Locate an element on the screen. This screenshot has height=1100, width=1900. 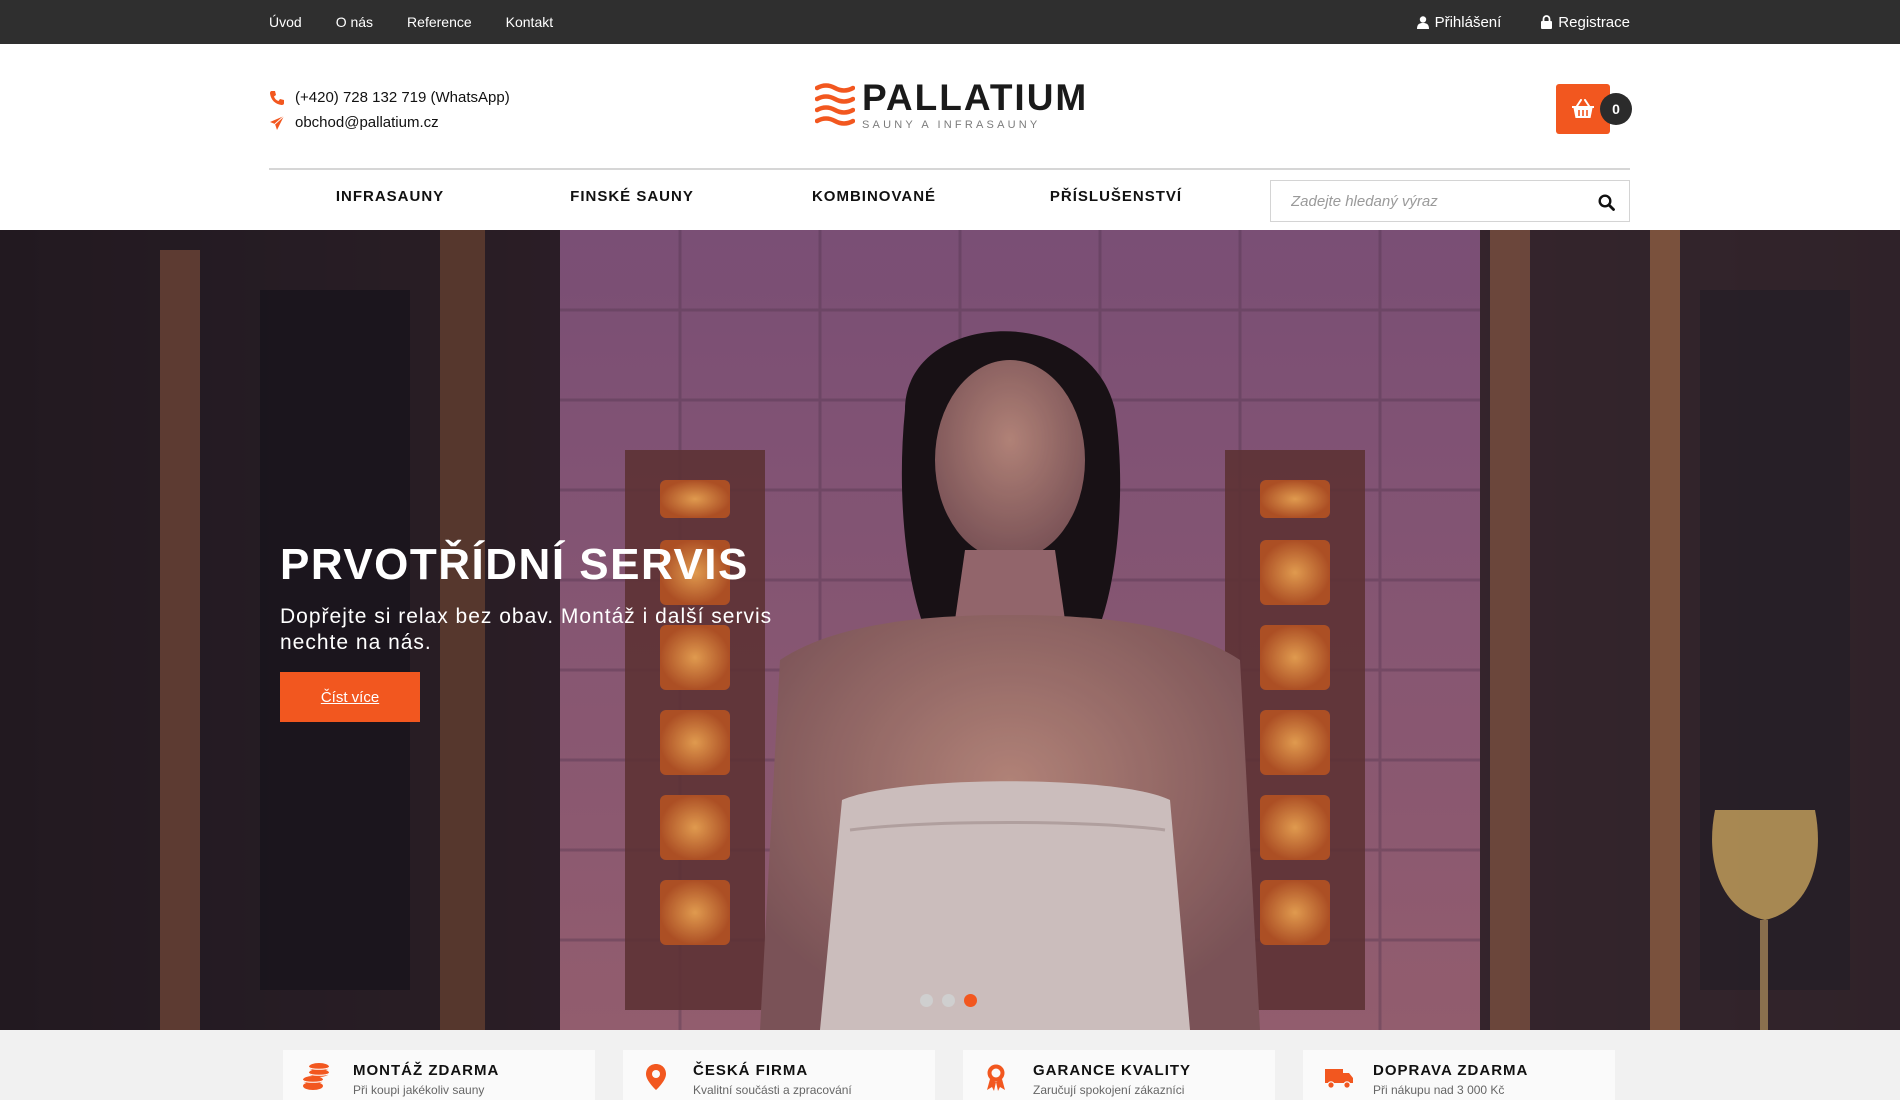
auth-links: Přihlášení Registrace is located at coordinates (1503, 22).